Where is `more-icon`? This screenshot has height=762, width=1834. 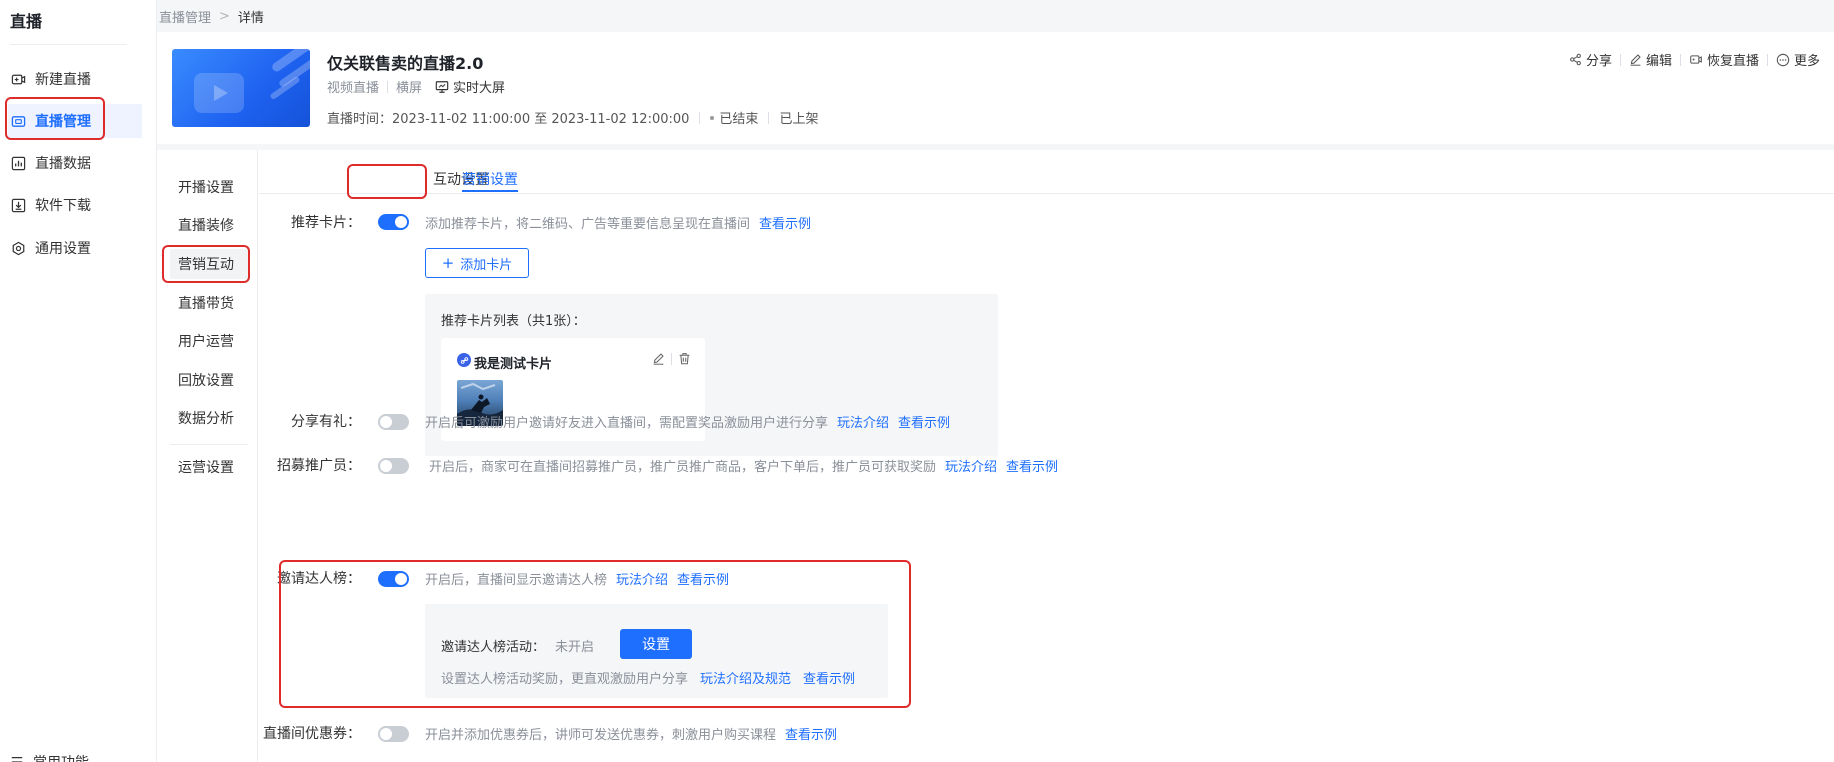
more-icon is located at coordinates (1783, 59).